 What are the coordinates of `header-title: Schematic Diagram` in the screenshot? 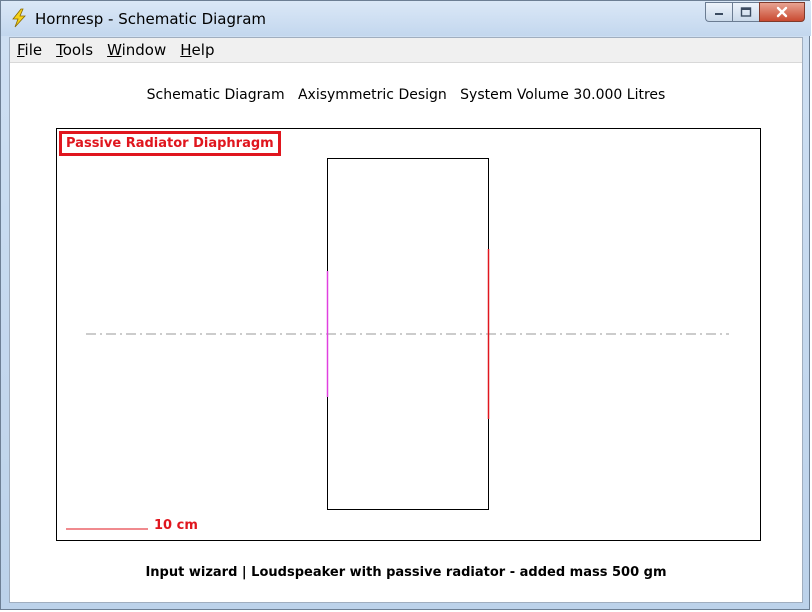 It's located at (215, 95).